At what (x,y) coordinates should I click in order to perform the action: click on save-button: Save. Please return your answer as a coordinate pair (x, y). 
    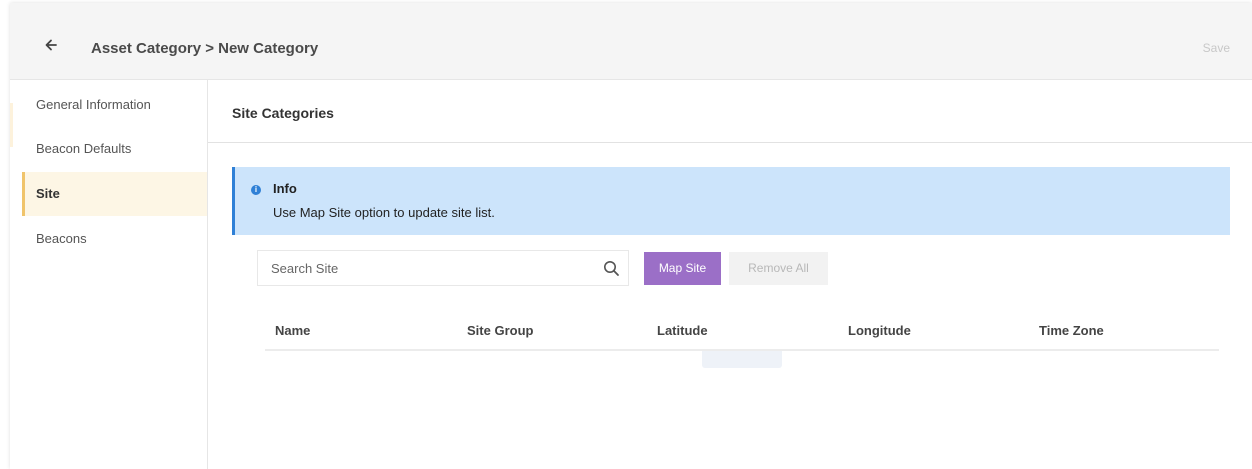
    Looking at the image, I should click on (1216, 48).